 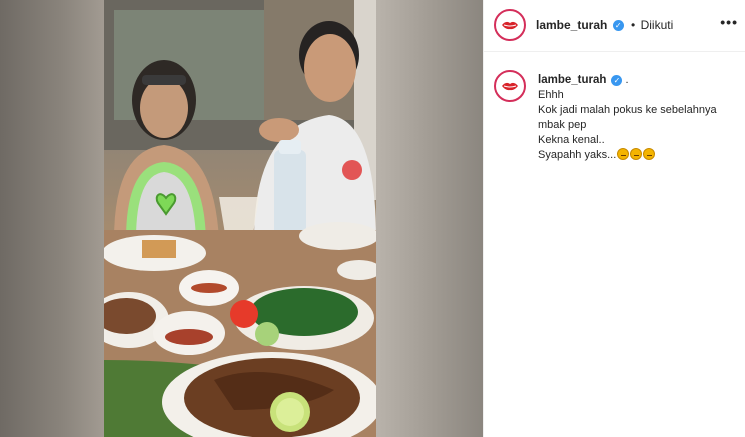 What do you see at coordinates (562, 125) in the screenshot?
I see `caption-line: mbak pep` at bounding box center [562, 125].